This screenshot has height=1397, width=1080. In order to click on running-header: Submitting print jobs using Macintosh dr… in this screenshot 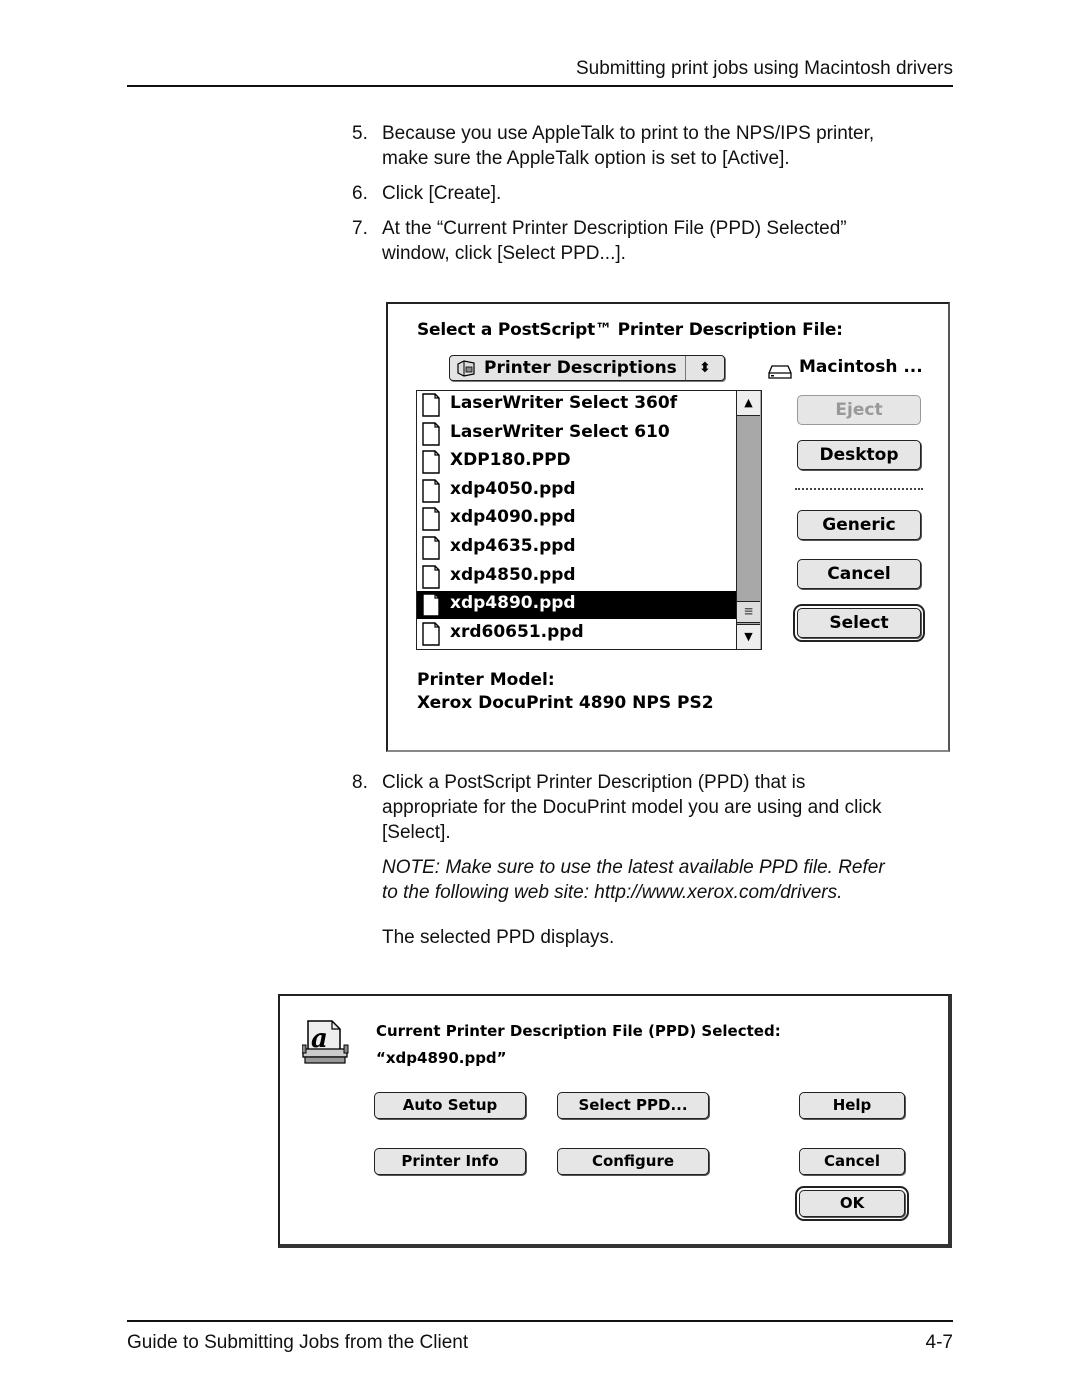, I will do `click(764, 68)`.